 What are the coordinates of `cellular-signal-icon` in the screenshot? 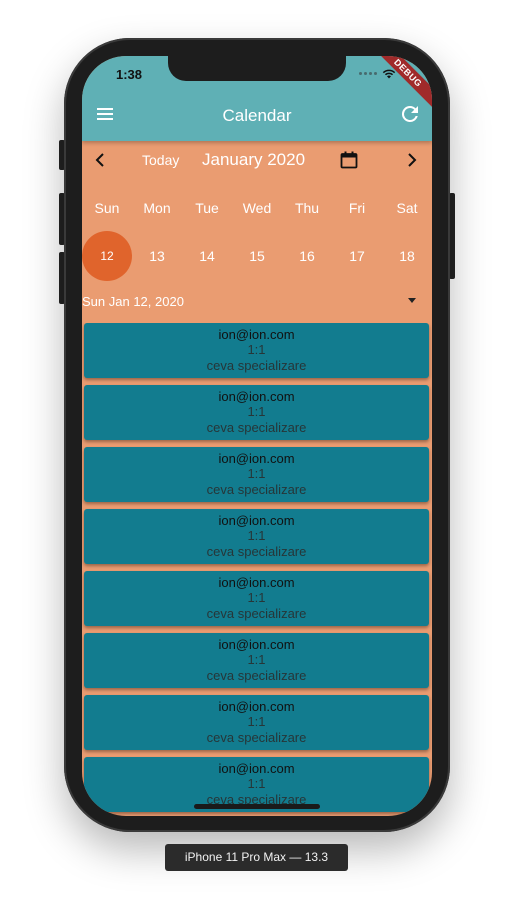 It's located at (368, 73).